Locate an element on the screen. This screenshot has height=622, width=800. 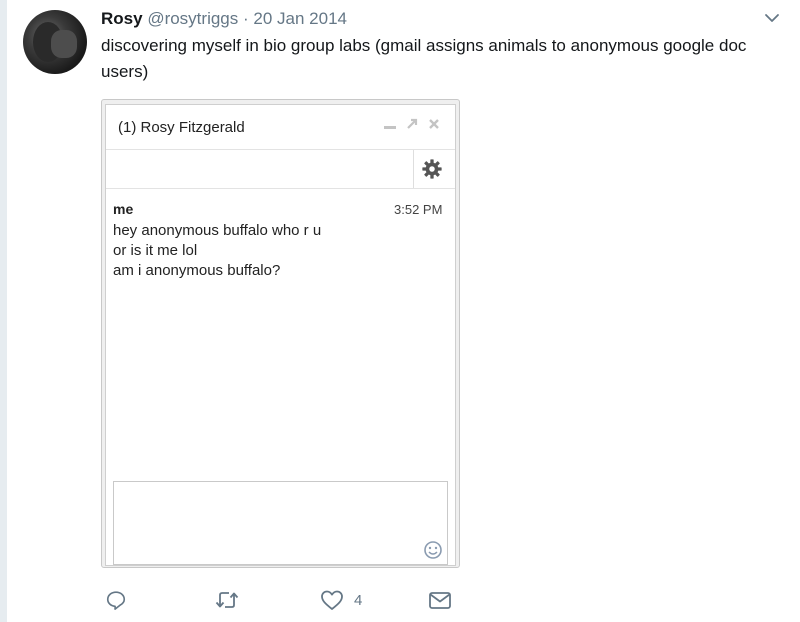
reply-icon is located at coordinates (116, 600).